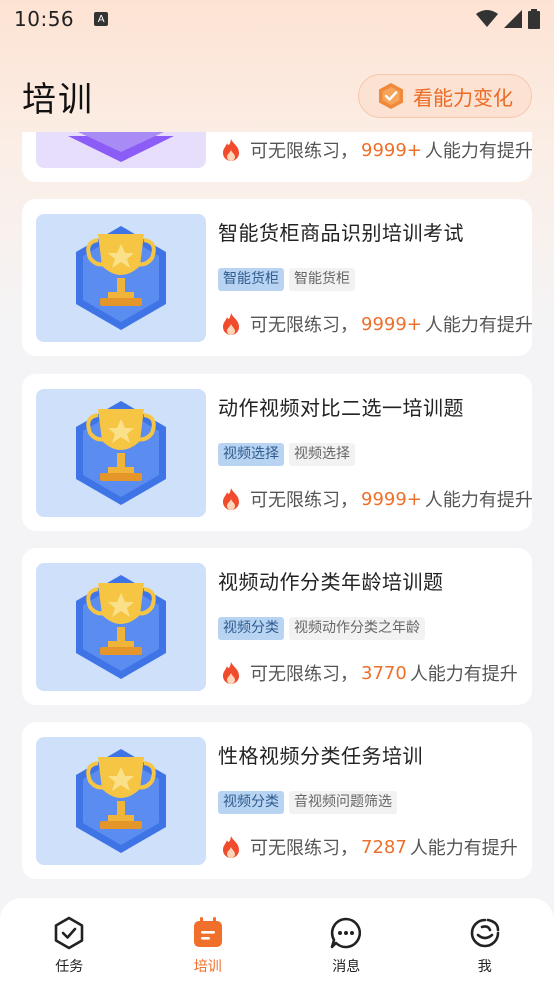 This screenshot has height=984, width=554. Describe the element at coordinates (346, 967) in the screenshot. I see `tab-label: 消息` at that location.